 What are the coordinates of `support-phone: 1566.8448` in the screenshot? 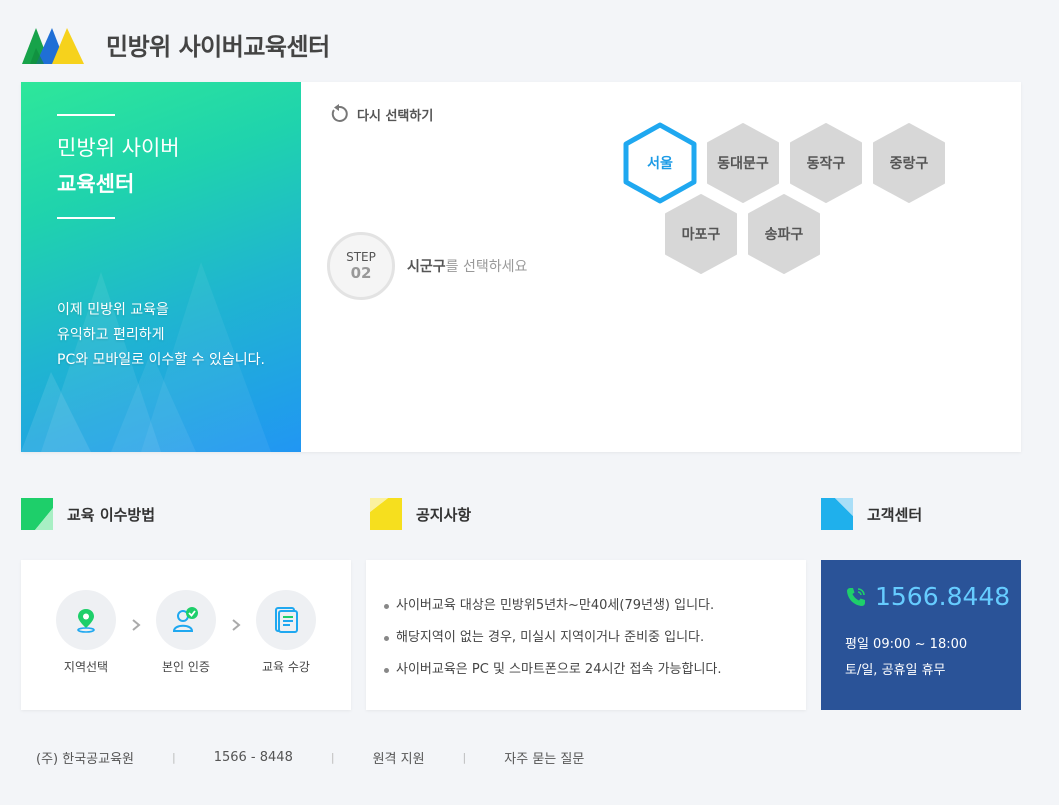 It's located at (927, 596).